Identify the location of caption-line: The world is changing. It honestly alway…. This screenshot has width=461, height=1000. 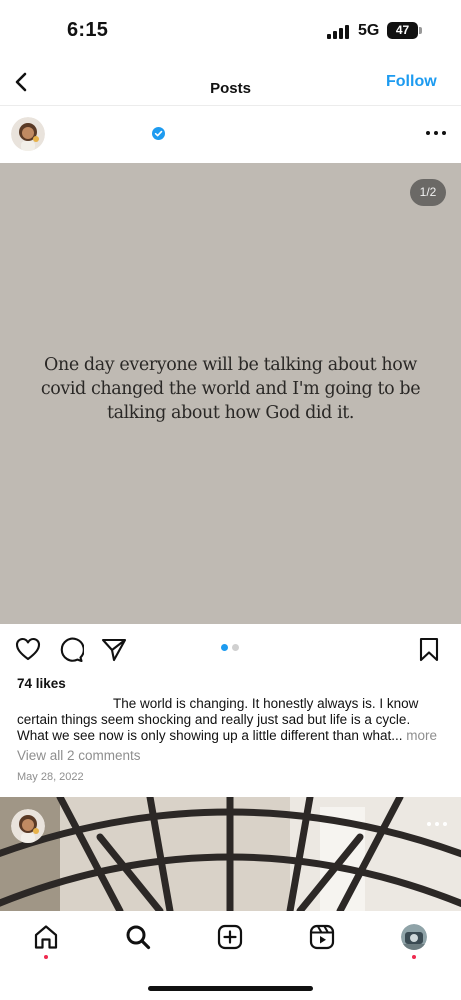
(266, 703).